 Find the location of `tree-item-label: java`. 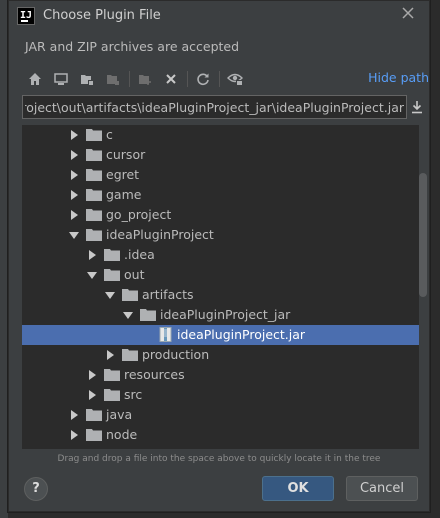

tree-item-label: java is located at coordinates (119, 414).